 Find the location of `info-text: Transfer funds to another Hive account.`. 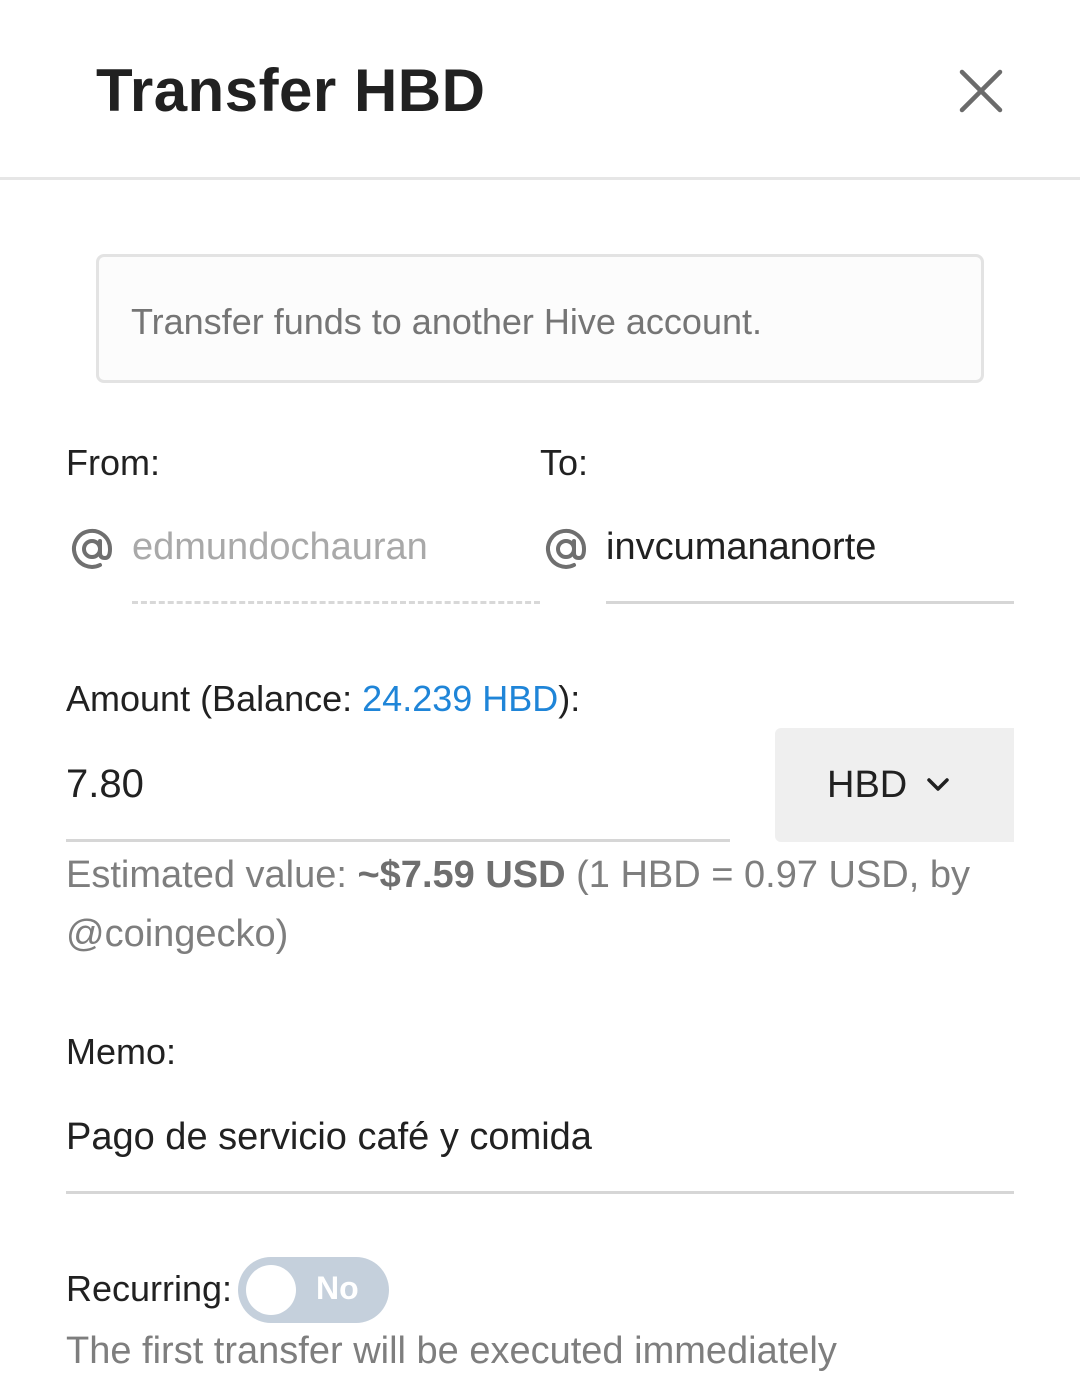

info-text: Transfer funds to another Hive account. is located at coordinates (447, 321).